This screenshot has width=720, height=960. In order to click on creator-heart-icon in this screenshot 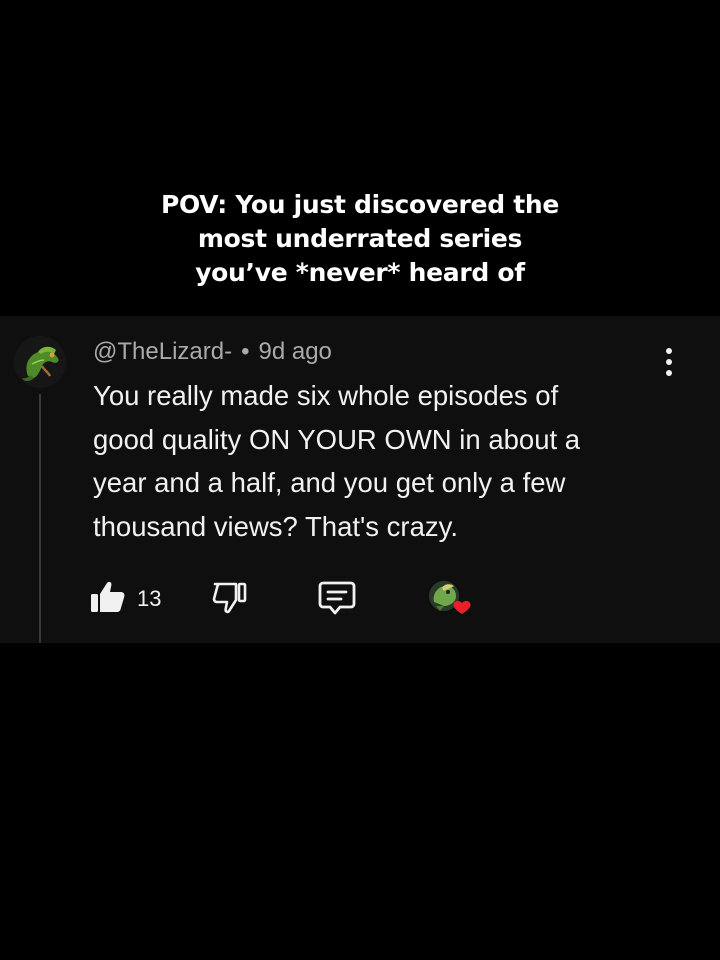, I will do `click(450, 597)`.